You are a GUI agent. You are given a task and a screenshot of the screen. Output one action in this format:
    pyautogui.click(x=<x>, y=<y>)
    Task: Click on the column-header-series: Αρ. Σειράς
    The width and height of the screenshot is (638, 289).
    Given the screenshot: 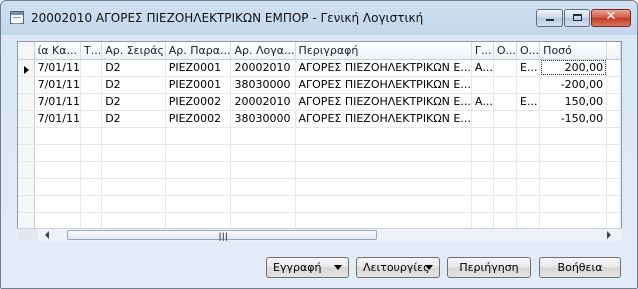 What is the action you would take?
    pyautogui.click(x=133, y=51)
    